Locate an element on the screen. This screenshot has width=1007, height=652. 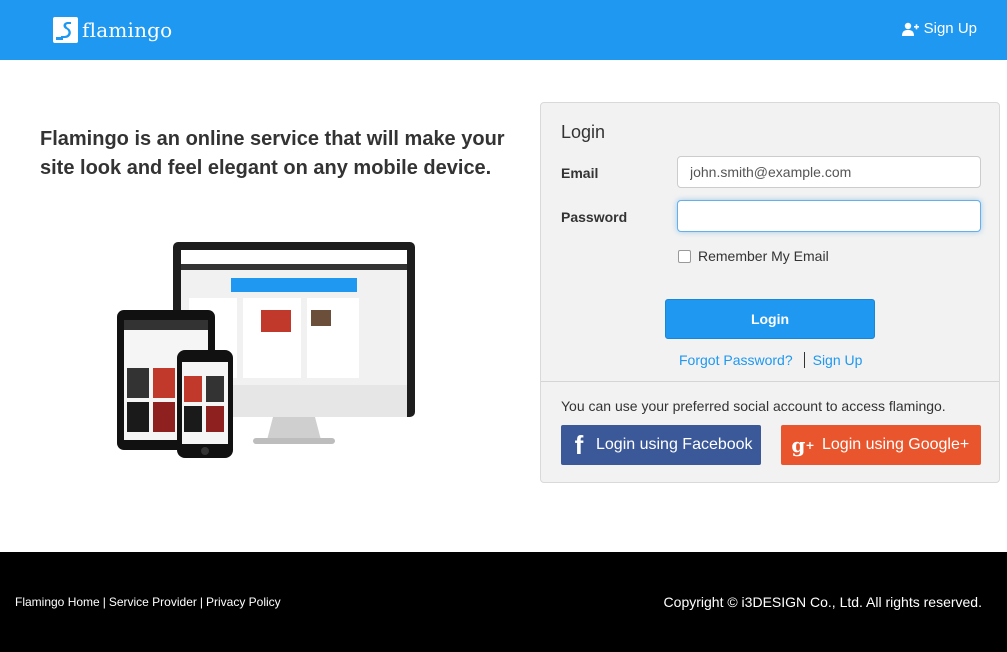
top-navbar: flamingo Sign Up is located at coordinates (503, 30).